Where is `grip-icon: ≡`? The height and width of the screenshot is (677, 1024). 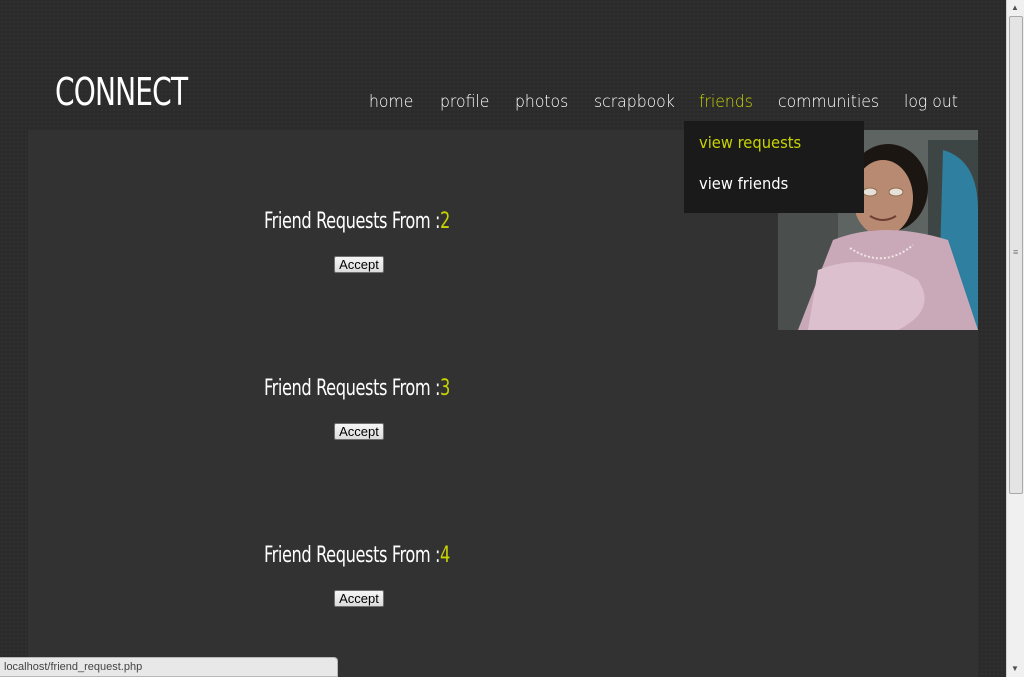
grip-icon: ≡ is located at coordinates (1016, 252).